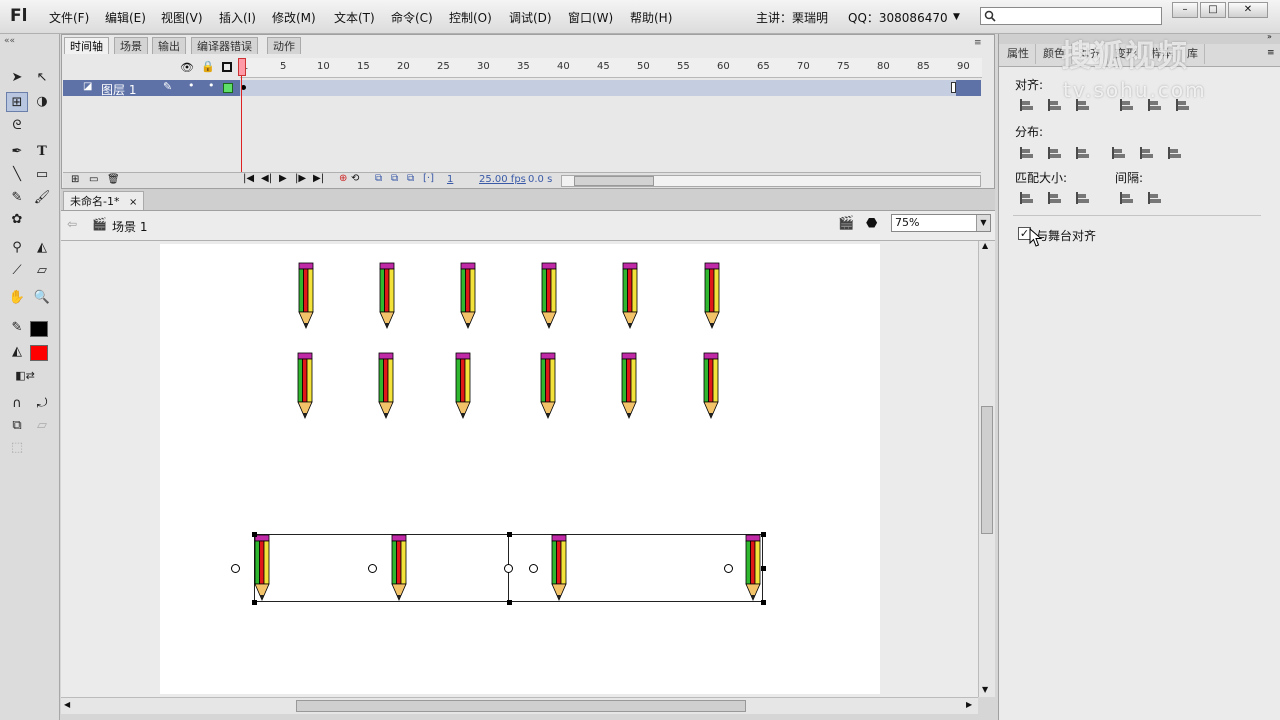 The width and height of the screenshot is (1280, 720). What do you see at coordinates (237, 17) in the screenshot?
I see `menu-insert: 插入(I)` at bounding box center [237, 17].